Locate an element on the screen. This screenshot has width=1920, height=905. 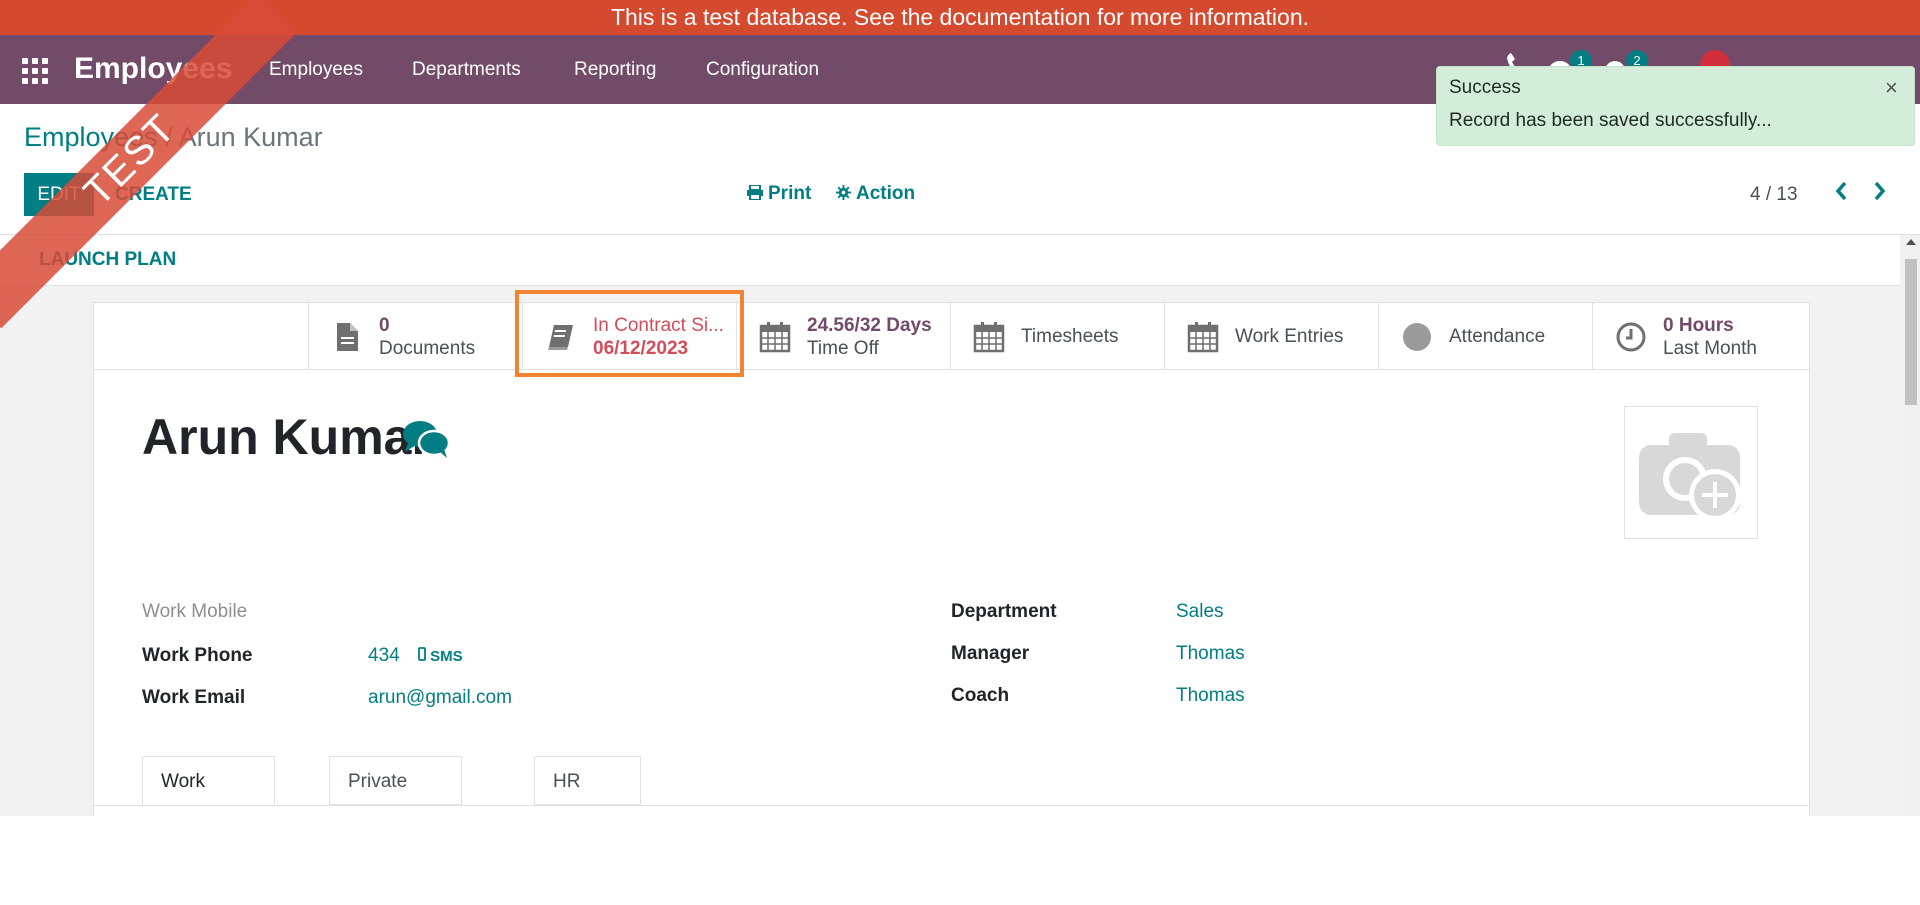
pager-next-button is located at coordinates (1880, 194).